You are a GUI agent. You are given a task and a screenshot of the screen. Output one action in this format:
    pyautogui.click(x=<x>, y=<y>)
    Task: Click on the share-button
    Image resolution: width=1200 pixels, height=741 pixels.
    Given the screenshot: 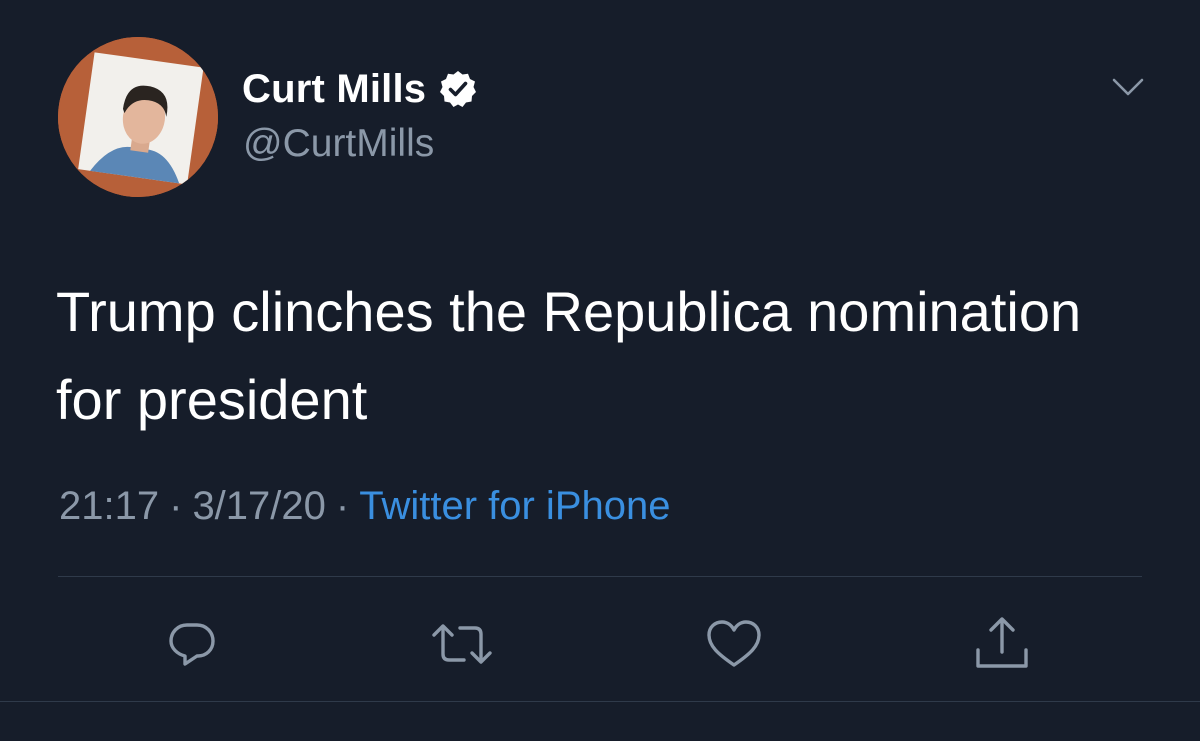 What is the action you would take?
    pyautogui.click(x=1002, y=644)
    